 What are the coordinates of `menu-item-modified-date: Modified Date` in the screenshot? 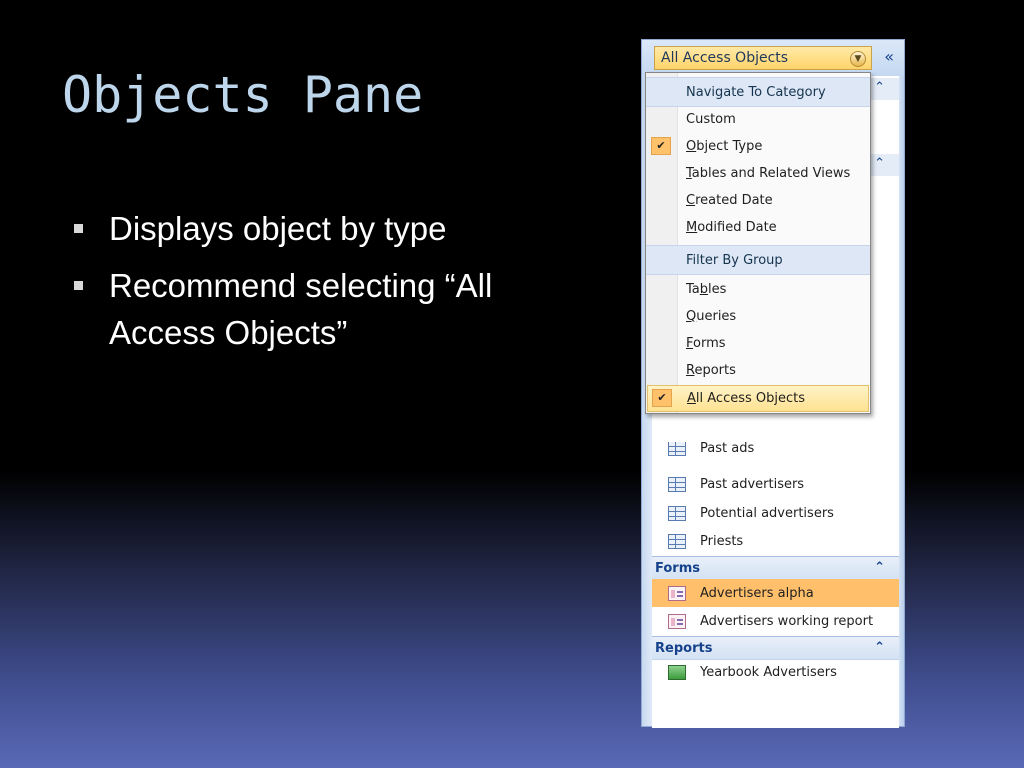 It's located at (758, 227).